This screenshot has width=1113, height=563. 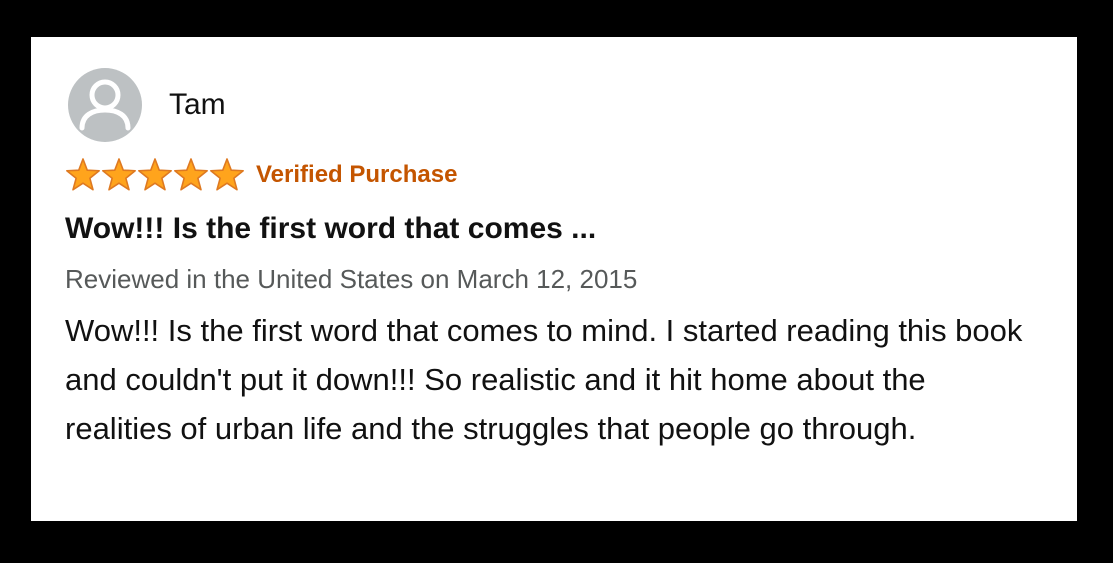 What do you see at coordinates (357, 174) in the screenshot?
I see `verified-purchase-badge: Verified Purchase` at bounding box center [357, 174].